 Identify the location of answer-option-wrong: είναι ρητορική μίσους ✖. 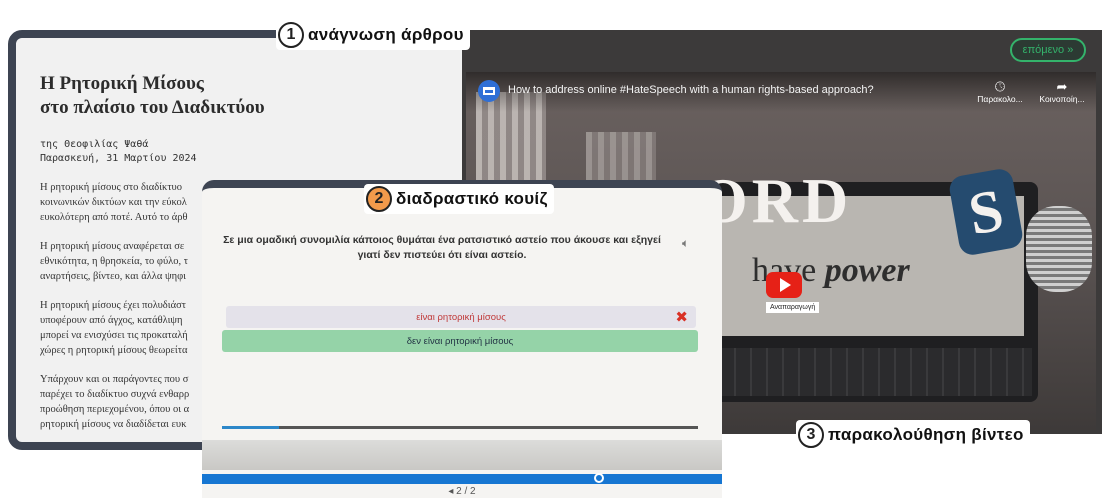
(461, 317).